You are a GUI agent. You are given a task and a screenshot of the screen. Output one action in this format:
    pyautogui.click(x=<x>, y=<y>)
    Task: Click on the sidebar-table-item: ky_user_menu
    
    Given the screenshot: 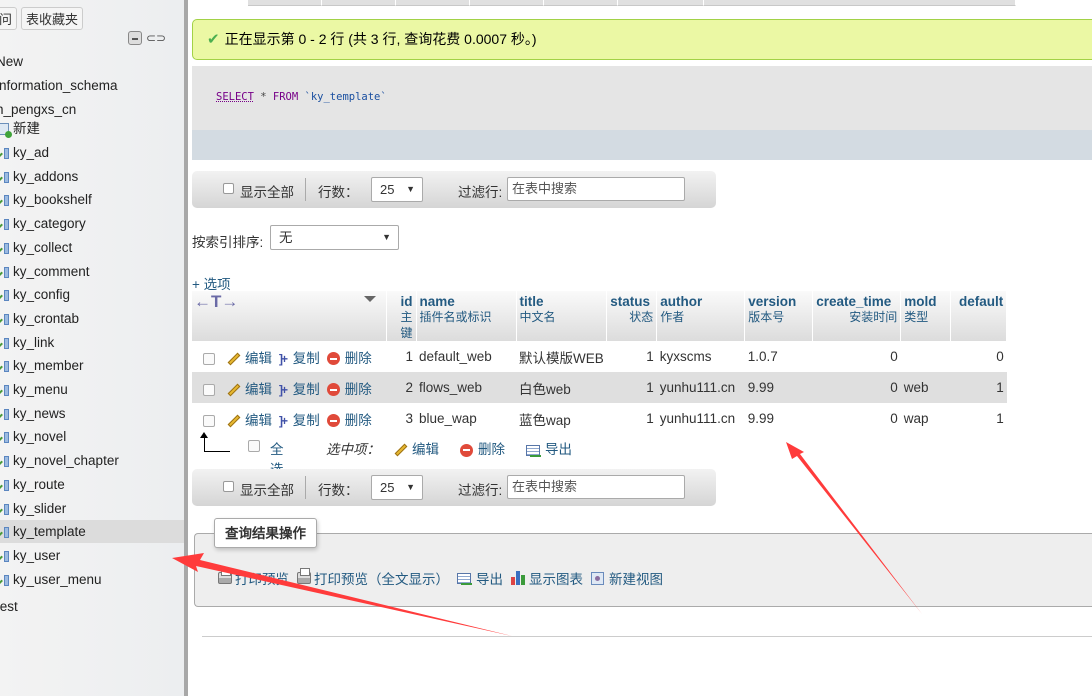 What is the action you would take?
    pyautogui.click(x=92, y=579)
    